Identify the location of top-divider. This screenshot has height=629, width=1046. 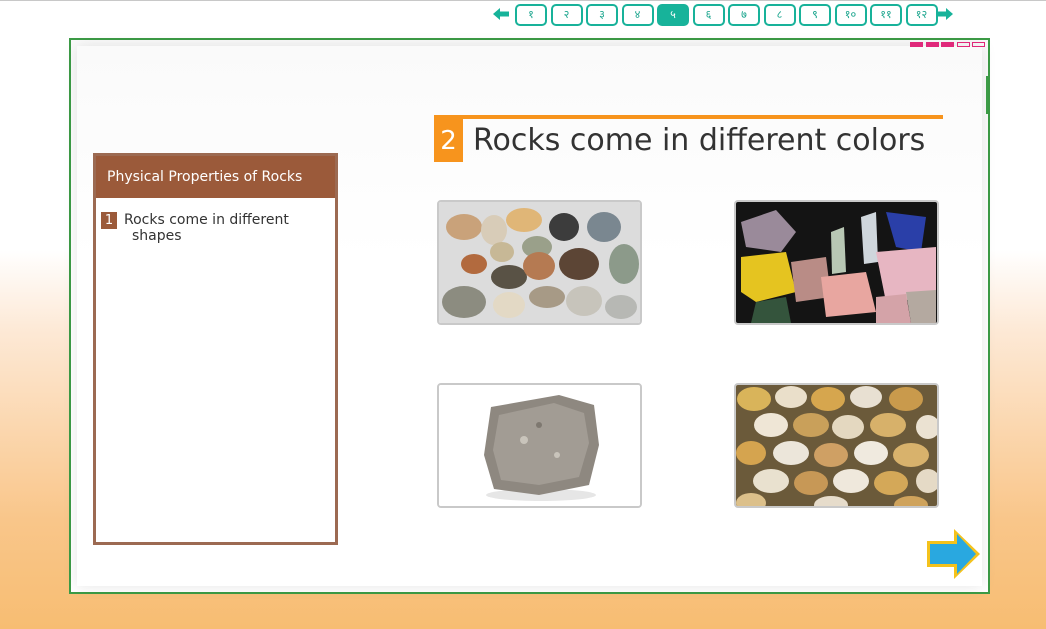
(523, 0).